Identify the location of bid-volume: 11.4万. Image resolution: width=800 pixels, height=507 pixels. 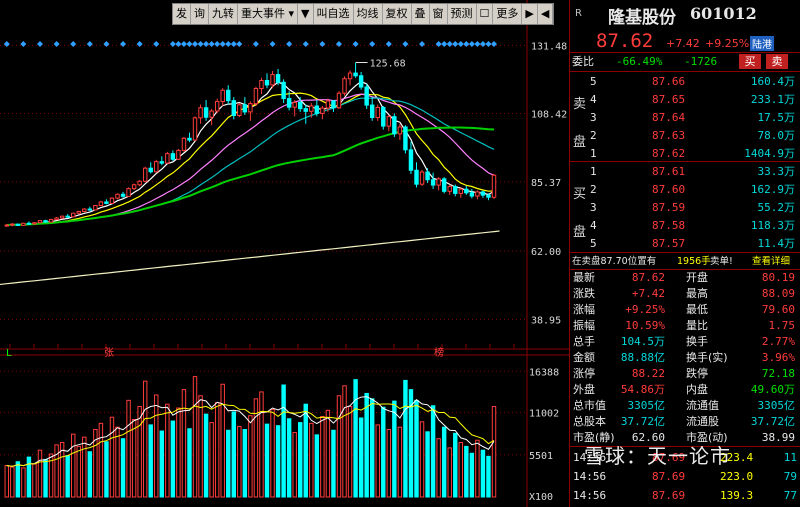
(776, 243).